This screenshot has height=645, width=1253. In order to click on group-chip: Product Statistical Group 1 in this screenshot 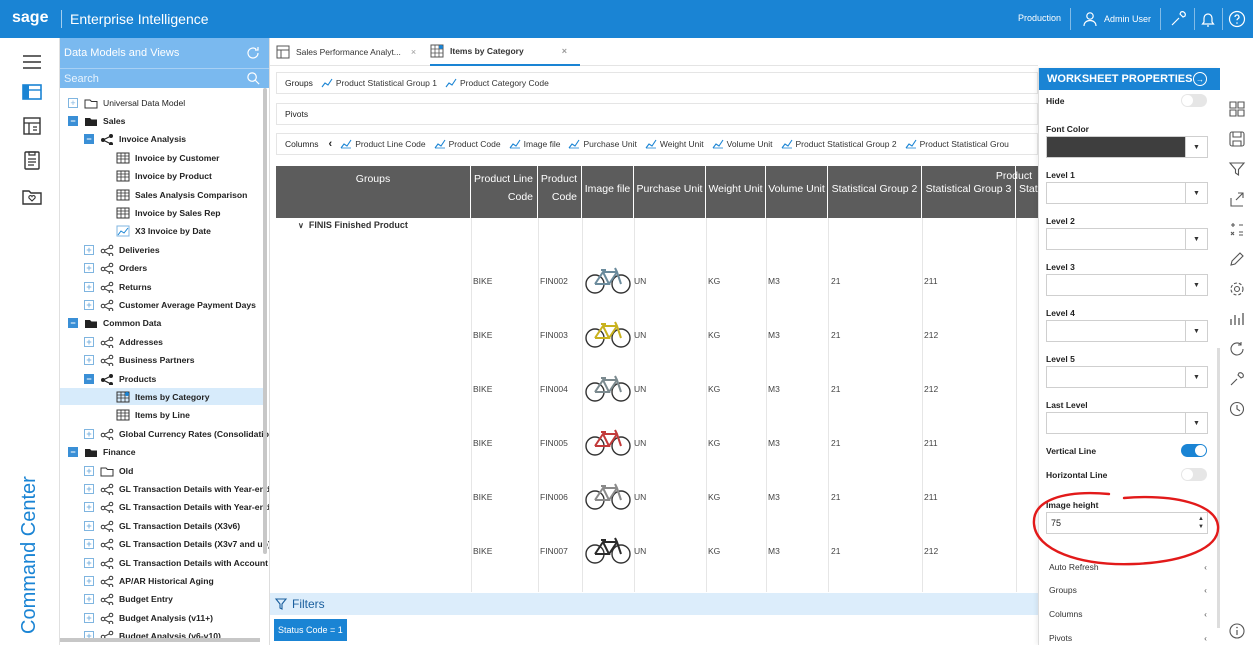, I will do `click(379, 83)`.